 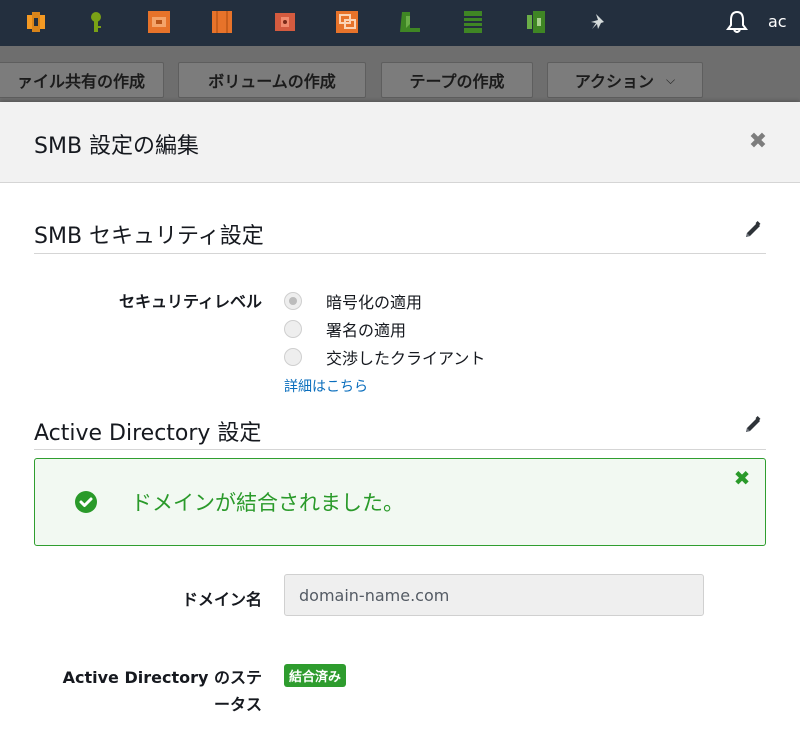 I want to click on workspaces-service-icon, so click(x=347, y=22).